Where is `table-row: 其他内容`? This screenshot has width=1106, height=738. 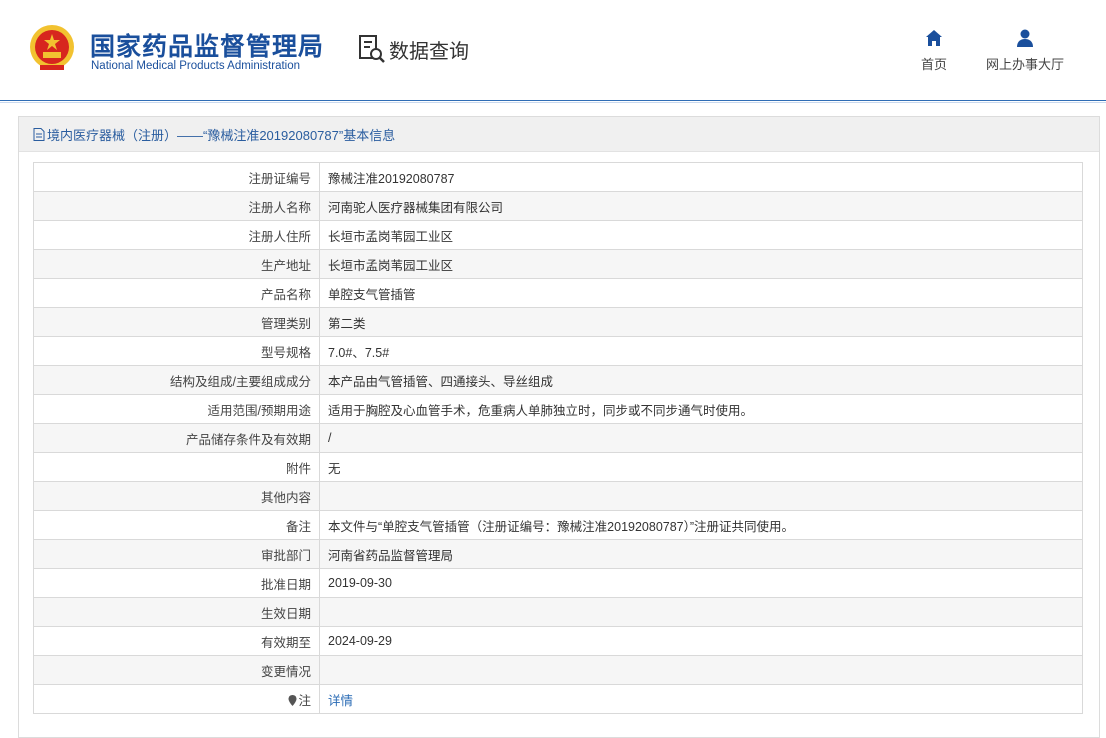
table-row: 其他内容 is located at coordinates (558, 496).